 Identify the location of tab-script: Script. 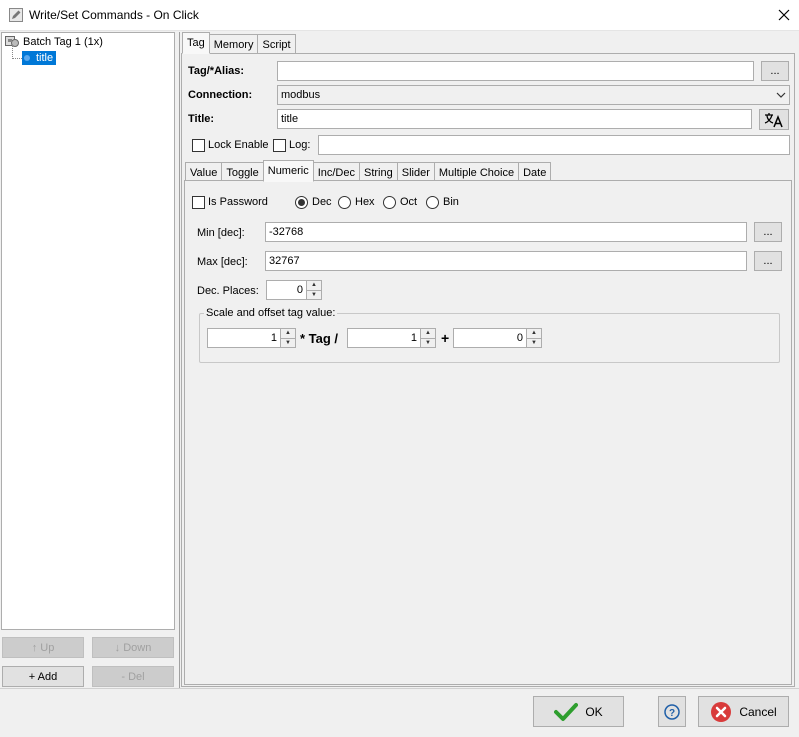
(276, 44).